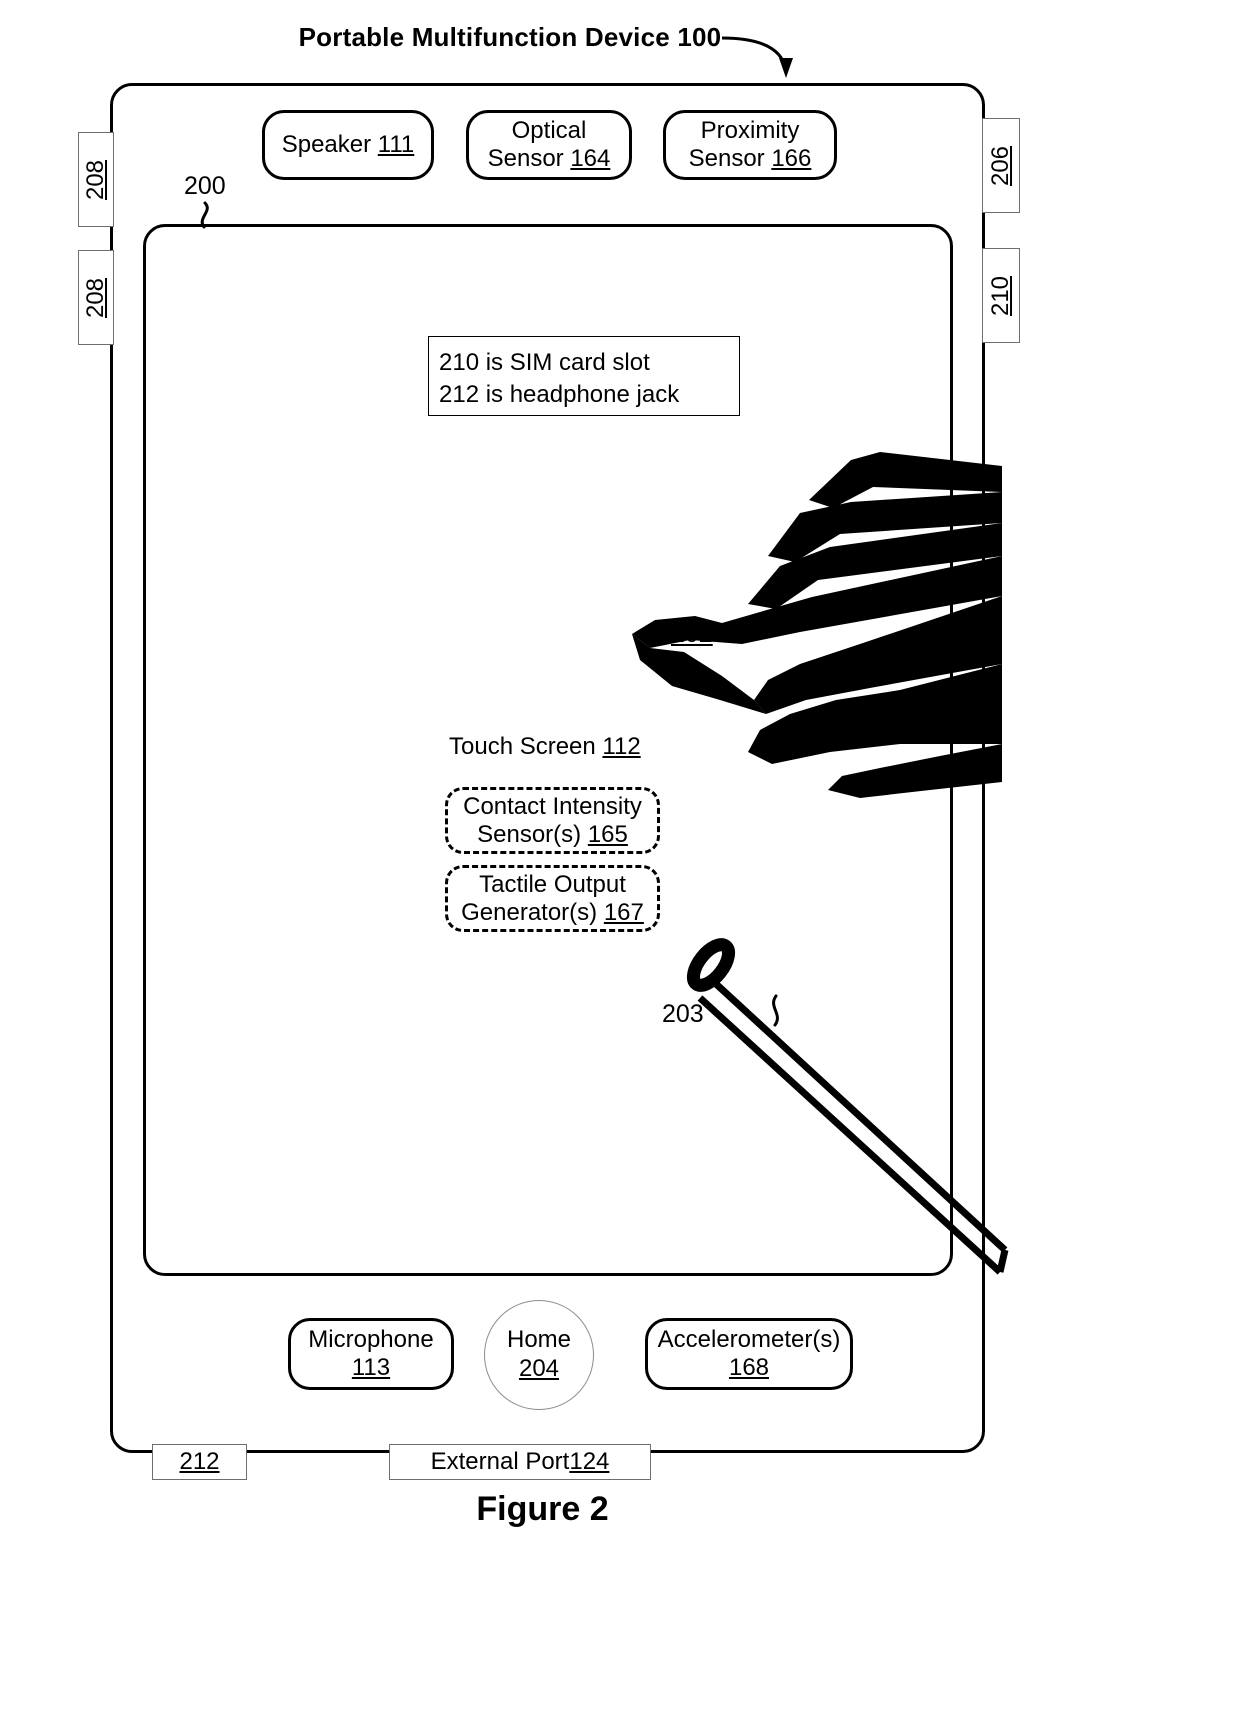  I want to click on contact-intensity-sensor-component: Contact Intensity Sensor(s) 165, so click(552, 820).